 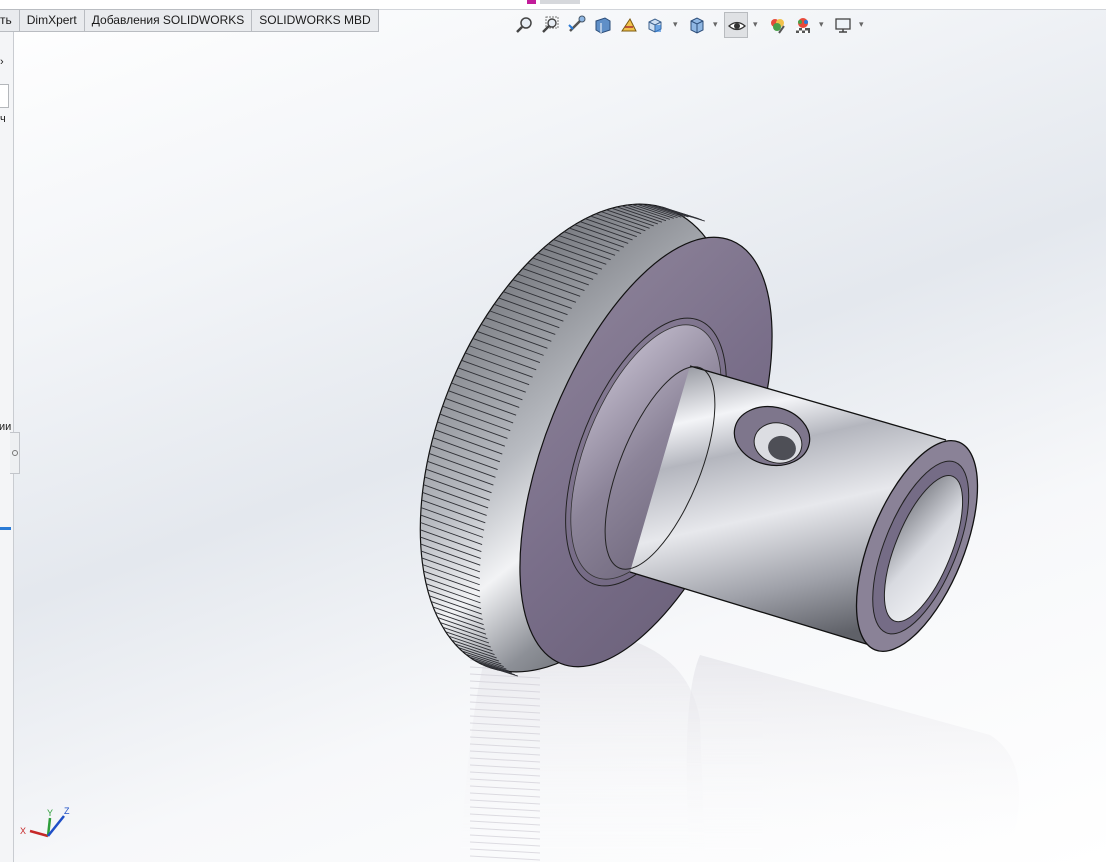 What do you see at coordinates (2, 62) in the screenshot?
I see `panel-expand-arrow: ›` at bounding box center [2, 62].